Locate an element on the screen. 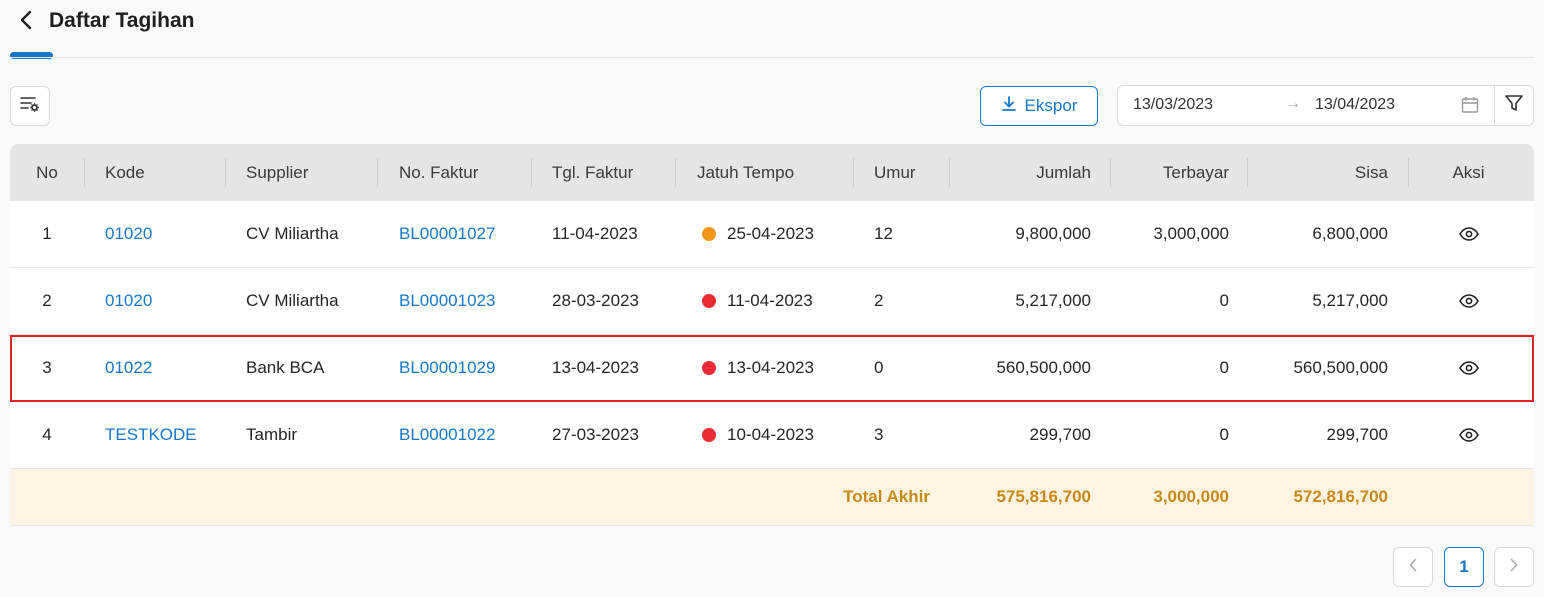 This screenshot has height=597, width=1544. pagination-prev-button is located at coordinates (1413, 567).